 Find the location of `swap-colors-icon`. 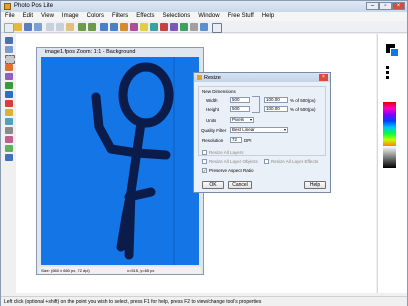

swap-colors-icon is located at coordinates (387, 72).